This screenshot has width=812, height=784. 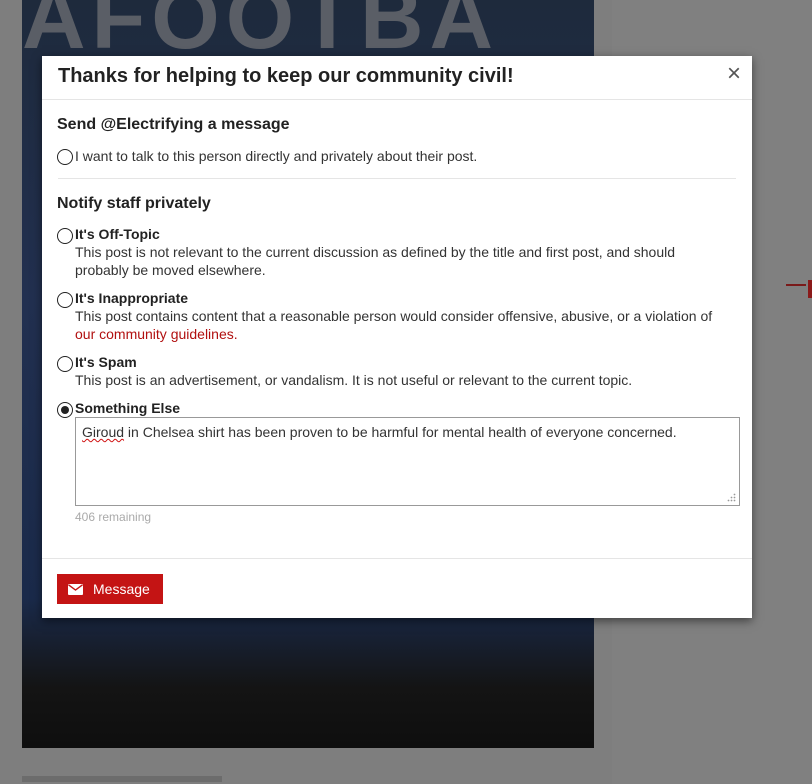 What do you see at coordinates (117, 234) in the screenshot?
I see `off-topic-label: It's Off-Topic` at bounding box center [117, 234].